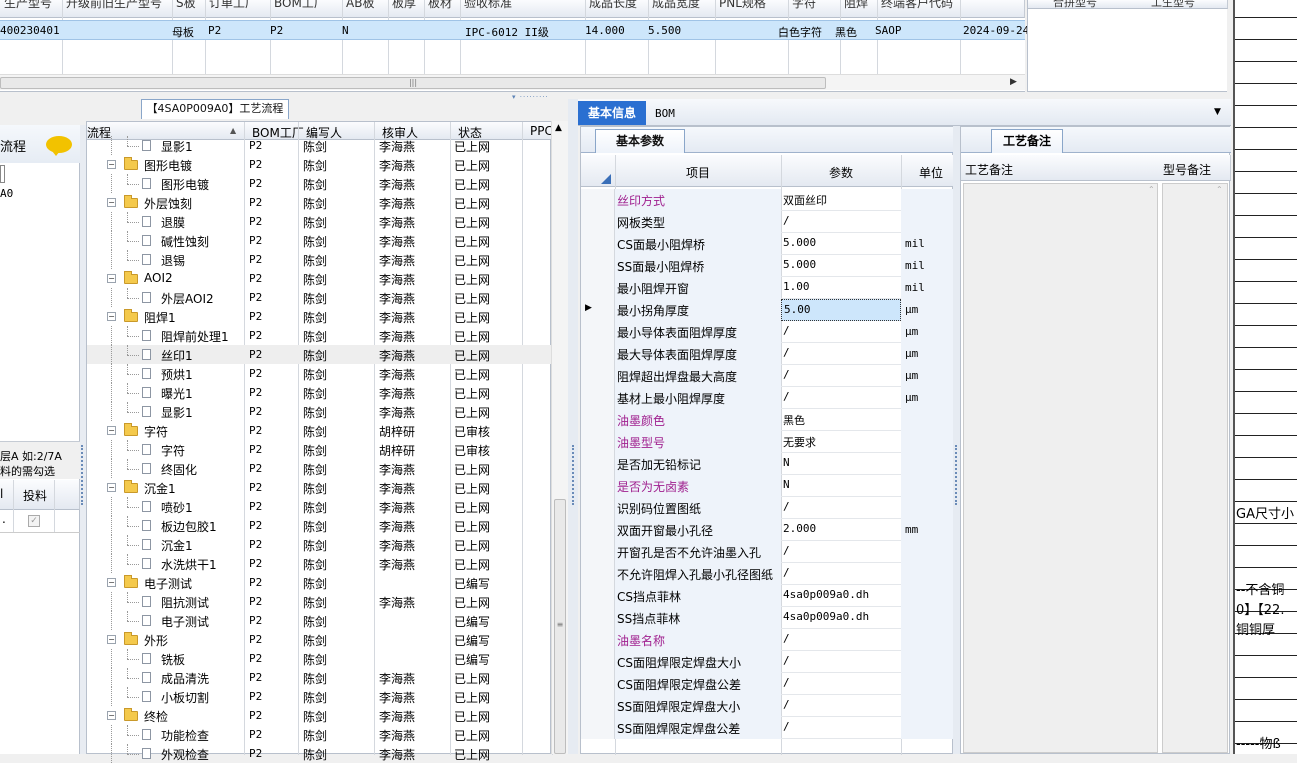 The image size is (1297, 763). I want to click on tree-row: 阻焊前处理1 P2 陈剑 李海燕 已上网, so click(319, 335).